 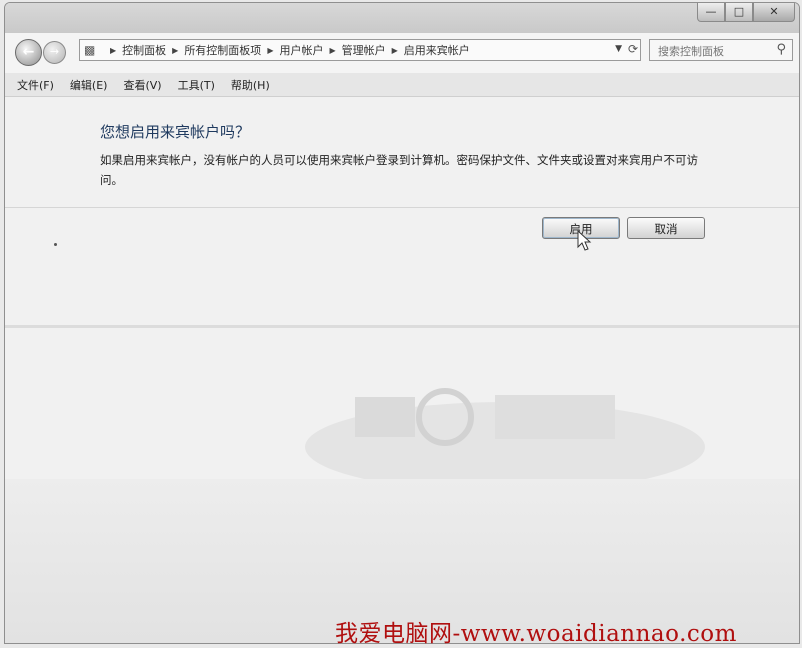 What do you see at coordinates (250, 85) in the screenshot?
I see `menu-help: 帮助(H)` at bounding box center [250, 85].